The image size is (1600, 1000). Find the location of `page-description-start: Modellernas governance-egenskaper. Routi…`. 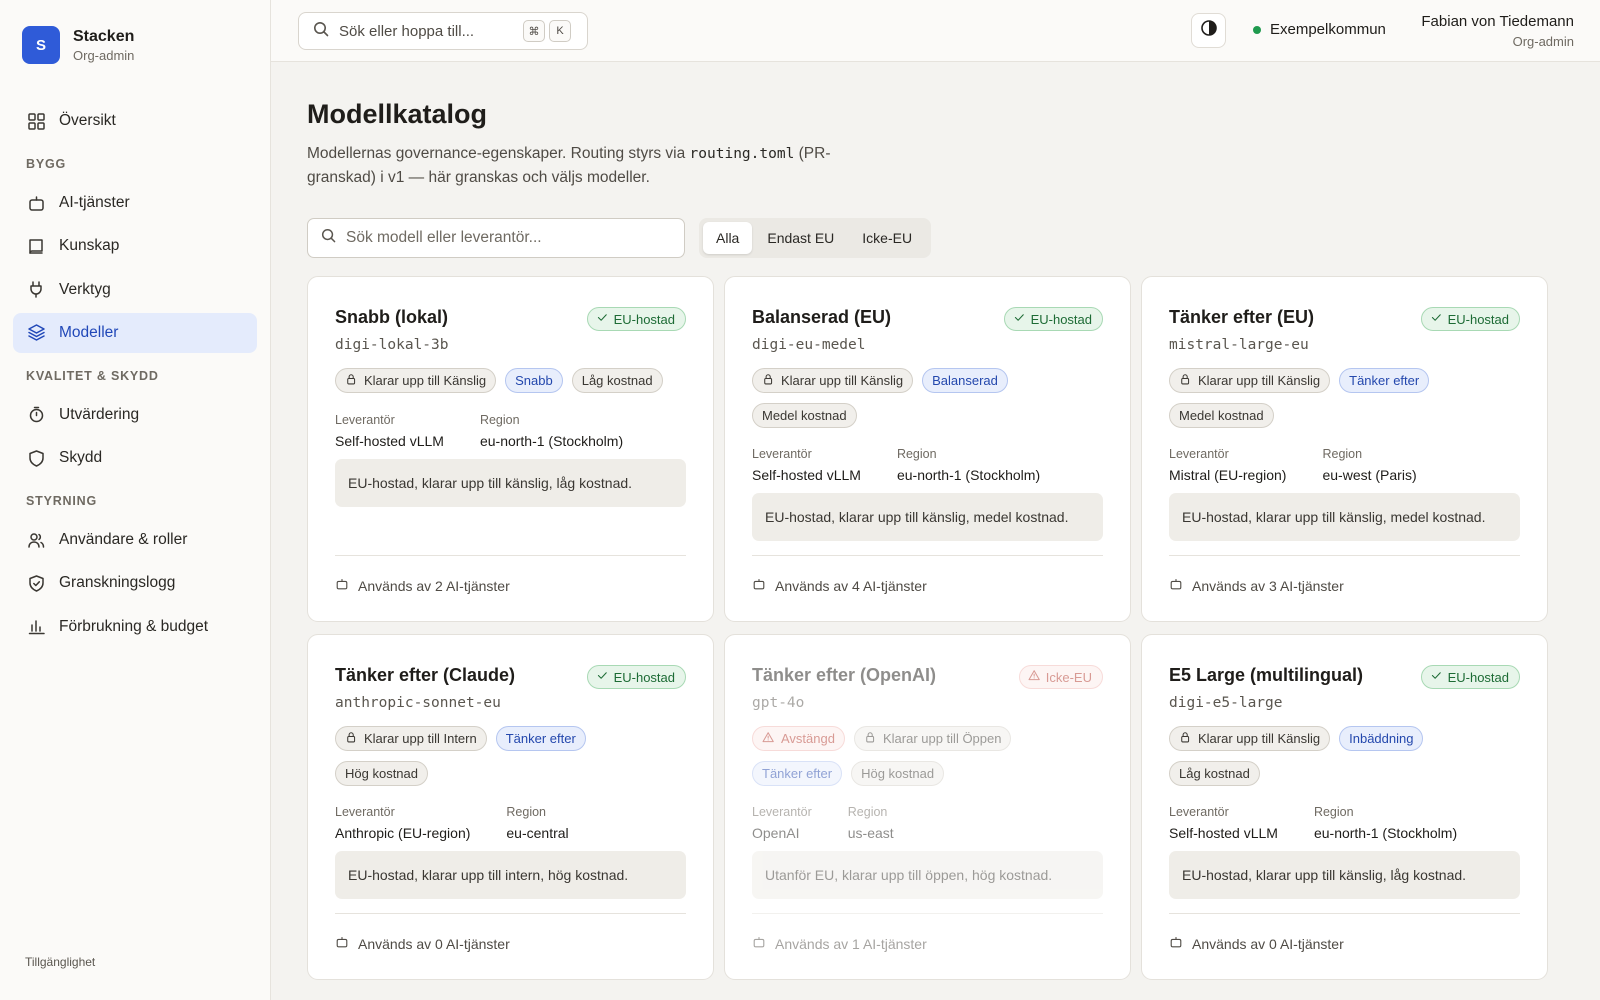

page-description-start: Modellernas governance-egenskaper. Routi… is located at coordinates (498, 153).